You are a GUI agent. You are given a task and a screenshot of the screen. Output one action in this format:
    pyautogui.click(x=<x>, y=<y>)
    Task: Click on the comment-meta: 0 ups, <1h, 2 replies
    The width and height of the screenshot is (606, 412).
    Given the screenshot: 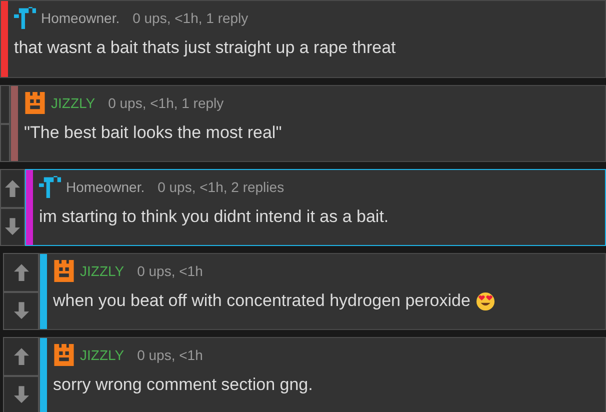 What is the action you would take?
    pyautogui.click(x=221, y=187)
    